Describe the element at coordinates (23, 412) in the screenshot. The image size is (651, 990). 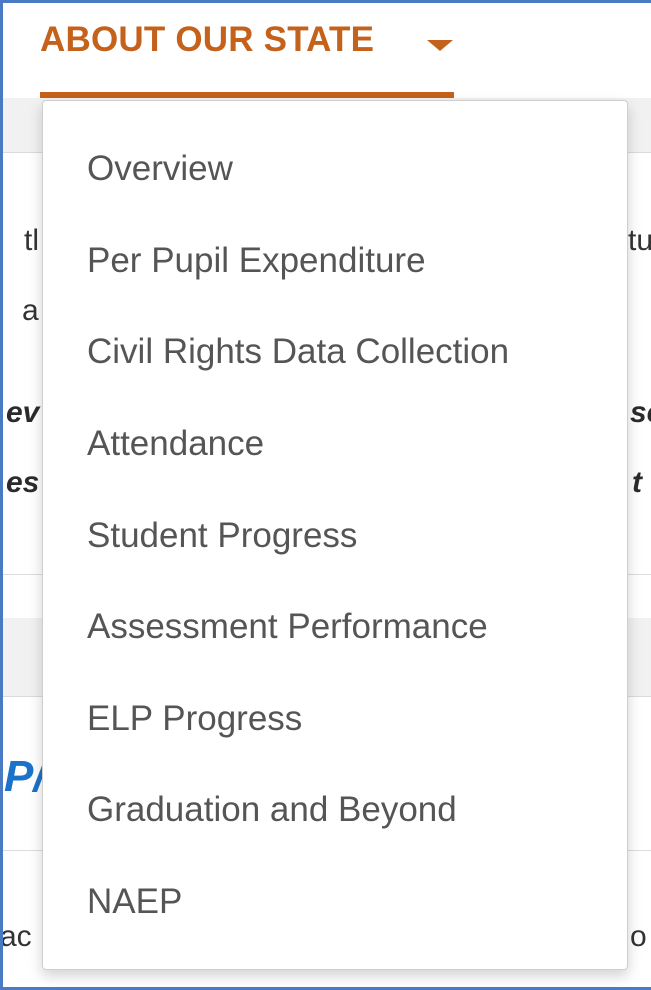
I see `background-text-fragment: ev` at that location.